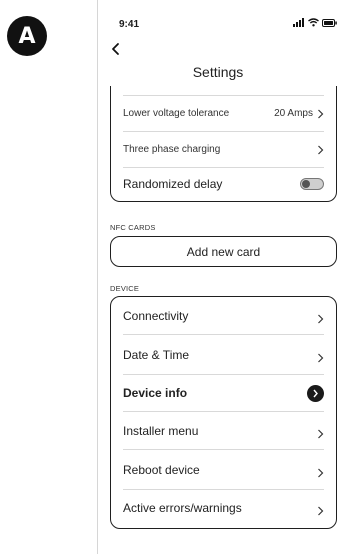 The width and height of the screenshot is (347, 554). I want to click on section-label-device: DEVICE, so click(125, 288).